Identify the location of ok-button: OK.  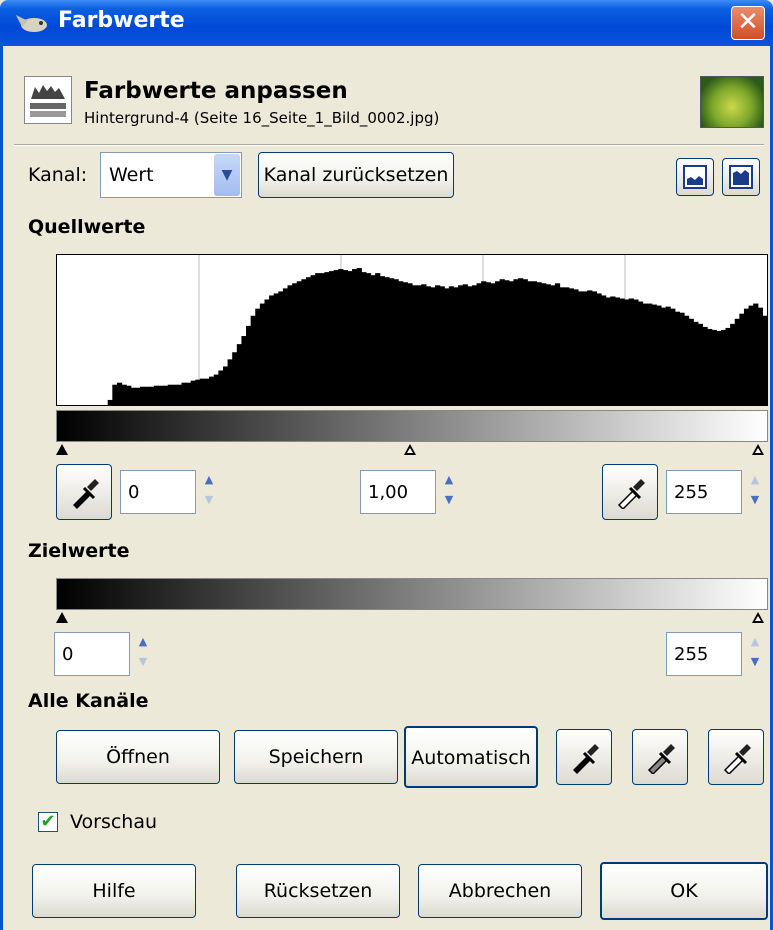
(684, 891).